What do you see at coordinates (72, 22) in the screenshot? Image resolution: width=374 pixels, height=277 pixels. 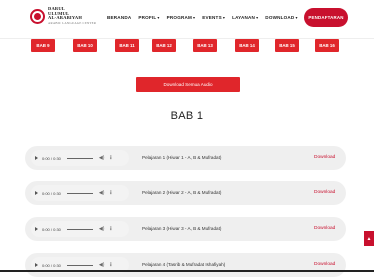 I see `logo-tagline: ARABIC LANGUAGE CENTER` at bounding box center [72, 22].